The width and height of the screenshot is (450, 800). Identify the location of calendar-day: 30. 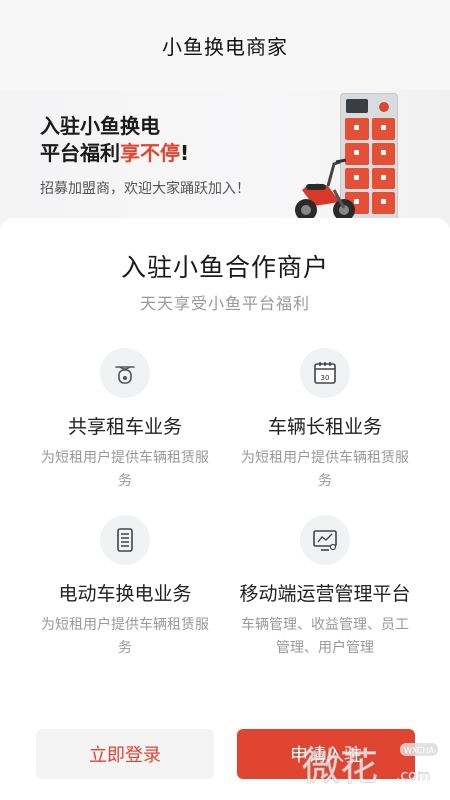
(325, 378).